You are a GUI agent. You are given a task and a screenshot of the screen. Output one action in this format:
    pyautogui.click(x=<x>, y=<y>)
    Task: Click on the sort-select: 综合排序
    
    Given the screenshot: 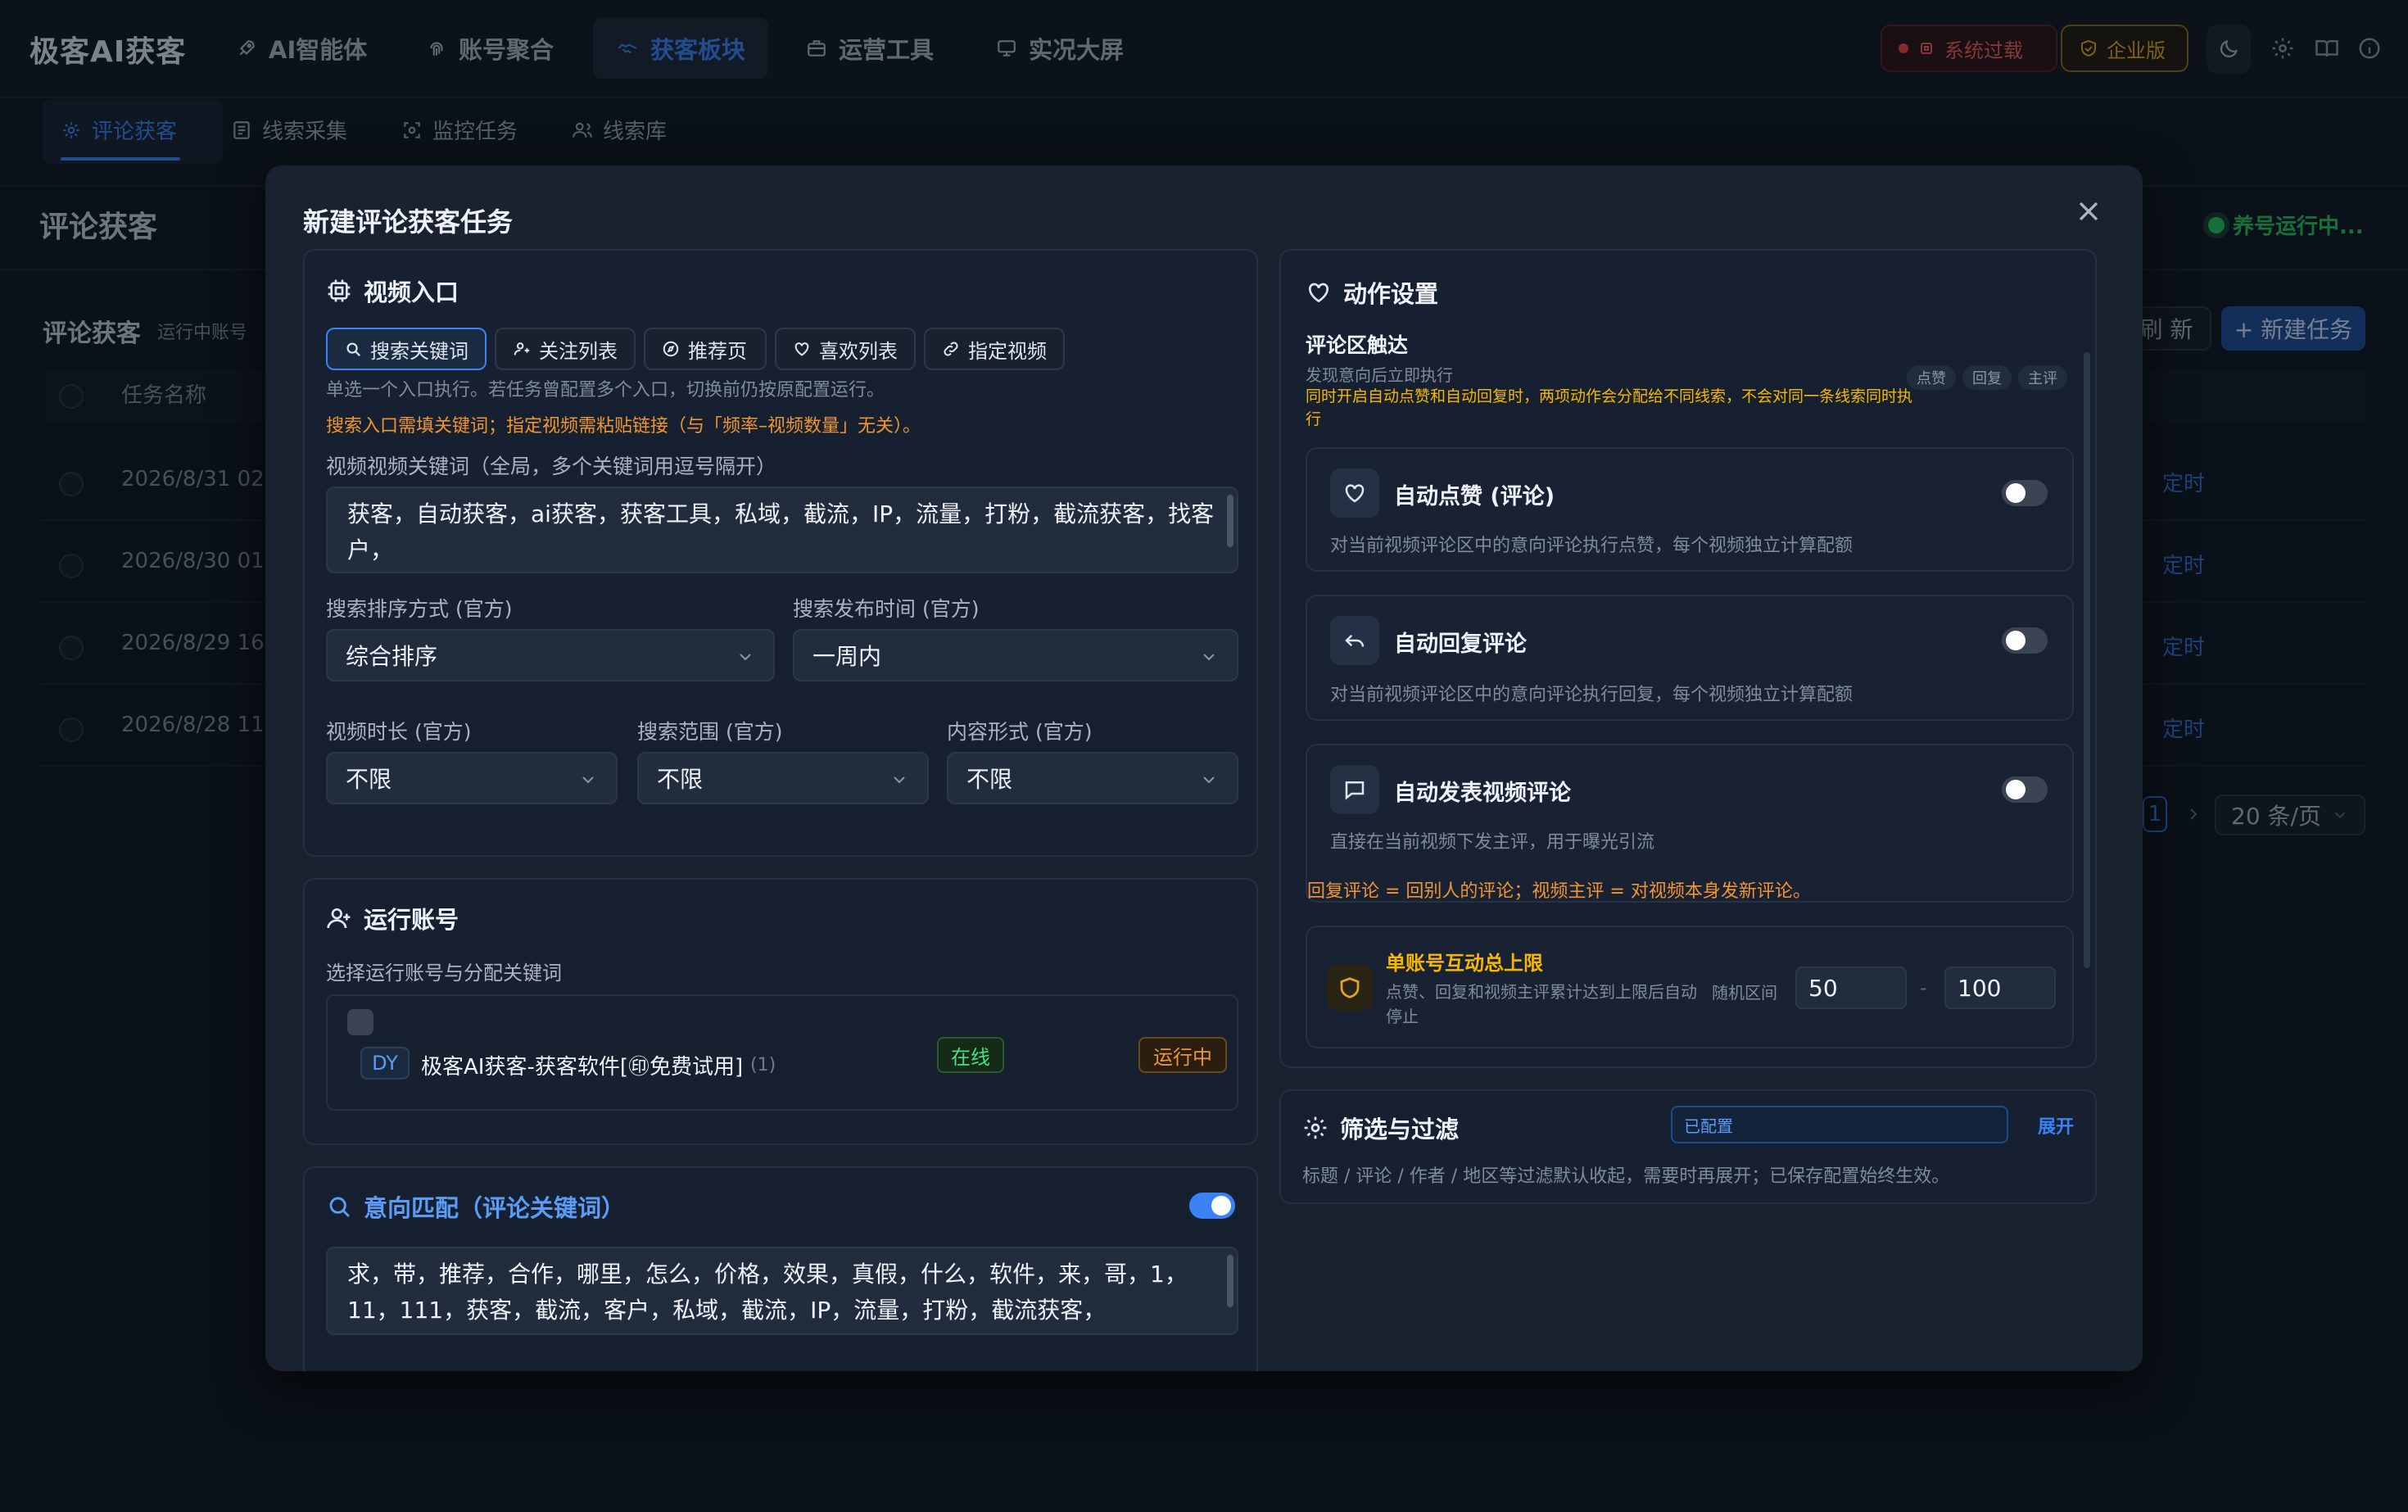 What is the action you would take?
    pyautogui.click(x=550, y=655)
    